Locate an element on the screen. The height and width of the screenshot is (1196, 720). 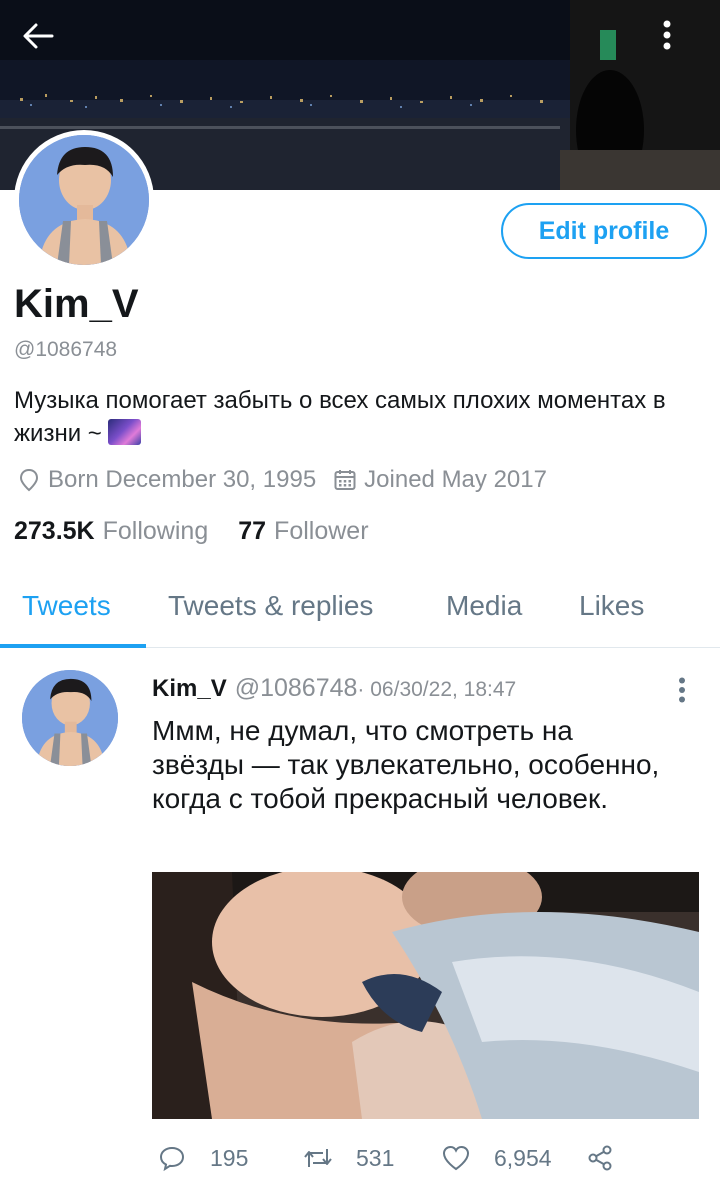
tweet-author-handle: @1086748 is located at coordinates (296, 688).